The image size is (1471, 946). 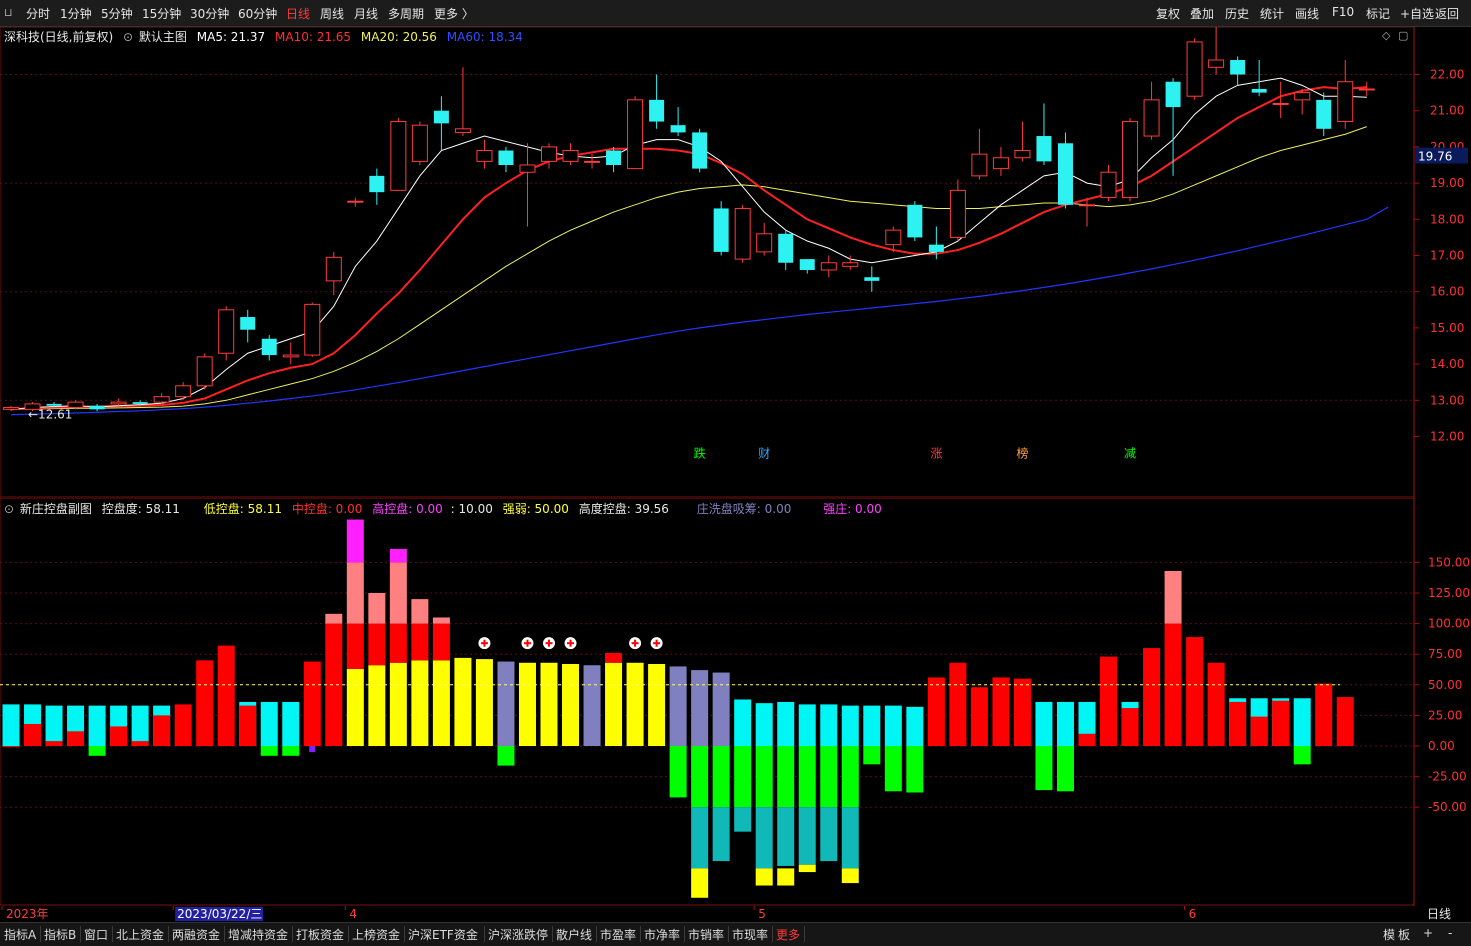 What do you see at coordinates (257, 13) in the screenshot?
I see `tab-60min: 60分钟` at bounding box center [257, 13].